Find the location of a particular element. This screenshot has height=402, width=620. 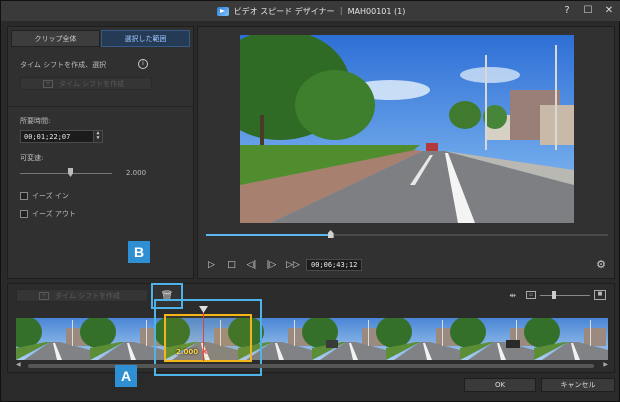

ease-in-label: イーズ イン is located at coordinates (50, 196).